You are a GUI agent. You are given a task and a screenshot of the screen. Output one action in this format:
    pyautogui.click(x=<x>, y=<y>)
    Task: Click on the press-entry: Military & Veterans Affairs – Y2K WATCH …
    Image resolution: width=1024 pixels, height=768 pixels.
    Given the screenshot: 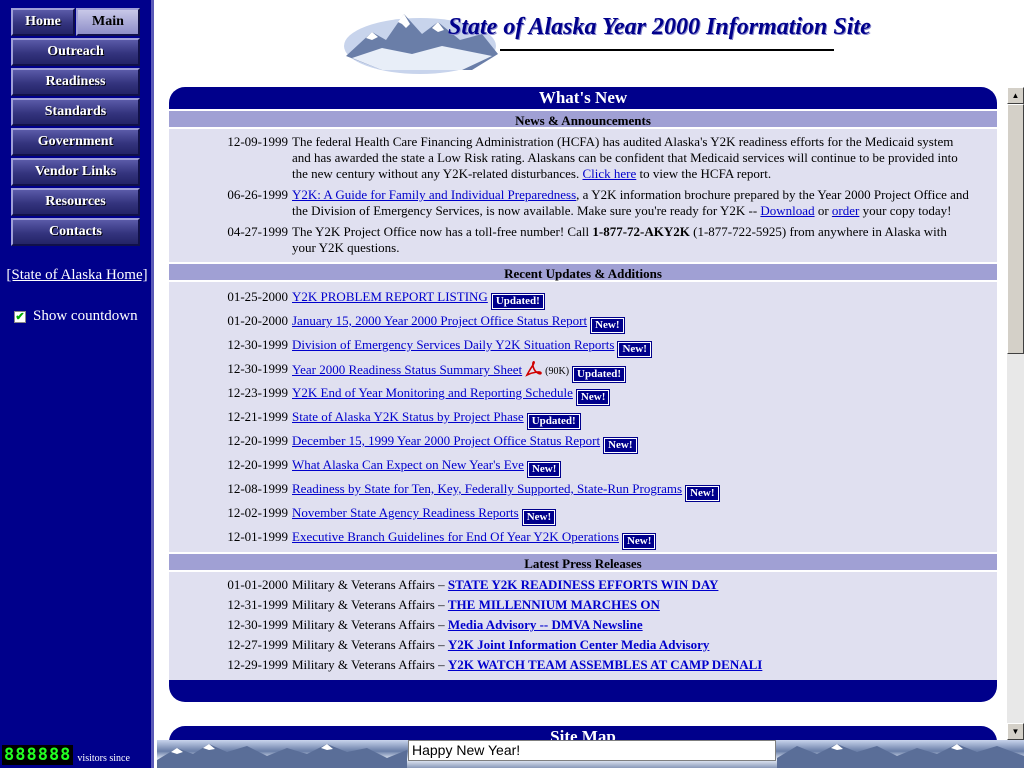 What is the action you would take?
    pyautogui.click(x=632, y=666)
    